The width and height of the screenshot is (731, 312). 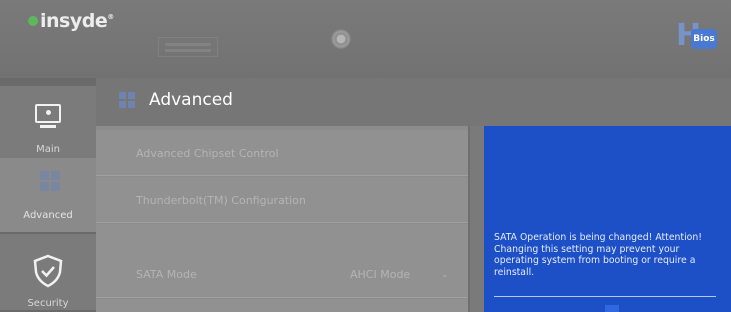 What do you see at coordinates (166, 274) in the screenshot?
I see `setting-label: SATA Mode` at bounding box center [166, 274].